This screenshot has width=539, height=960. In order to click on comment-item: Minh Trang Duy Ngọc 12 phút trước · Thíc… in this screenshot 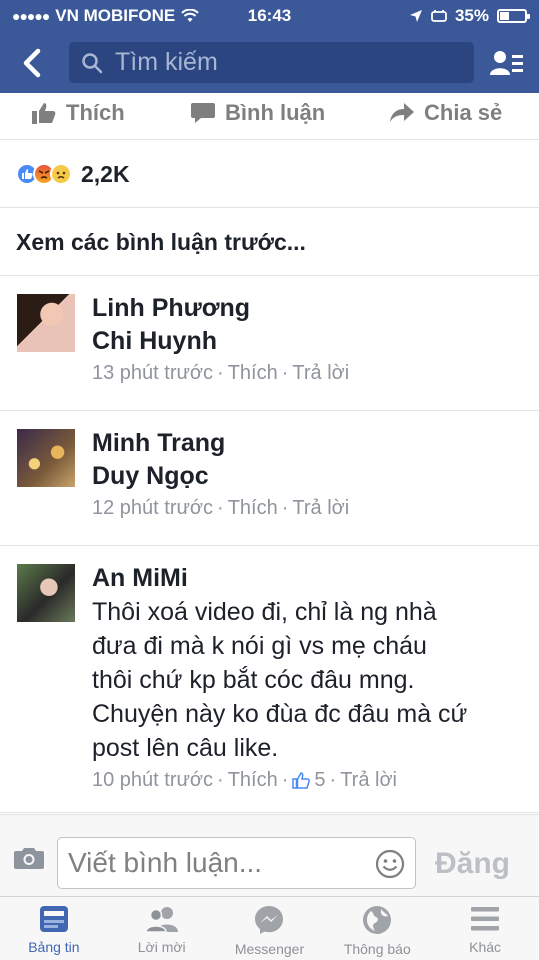, I will do `click(269, 479)`.